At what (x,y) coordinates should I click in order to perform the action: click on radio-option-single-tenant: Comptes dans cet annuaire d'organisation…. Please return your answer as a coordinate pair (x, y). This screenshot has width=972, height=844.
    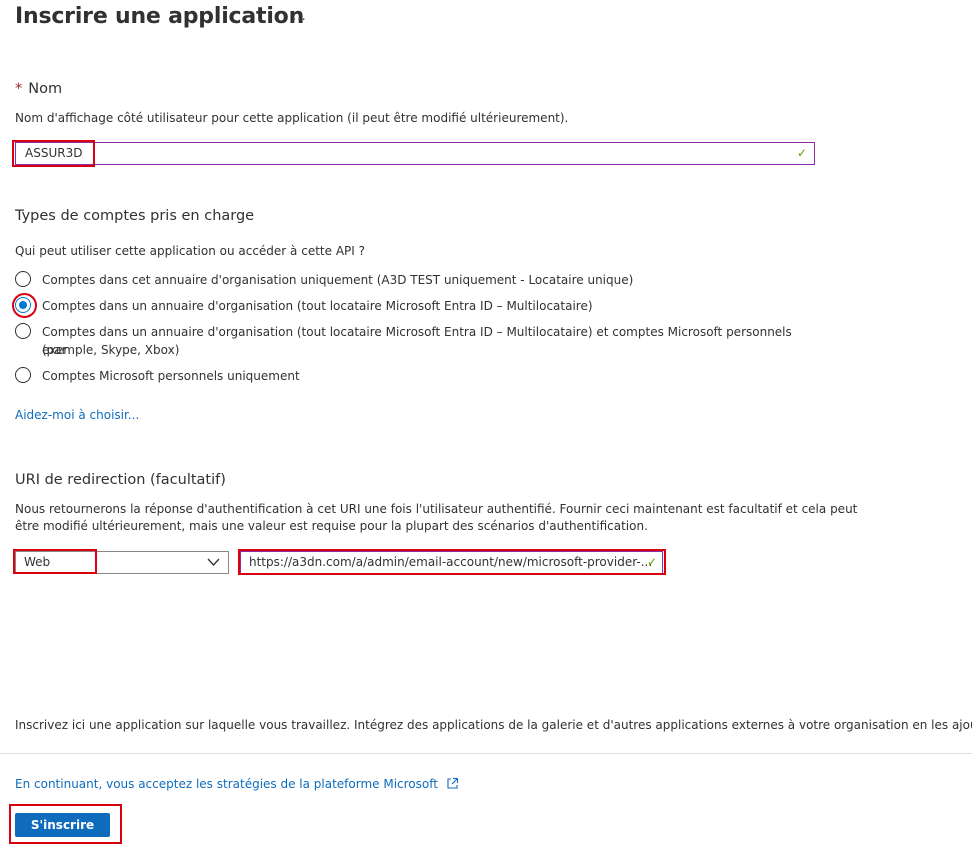
    Looking at the image, I should click on (415, 280).